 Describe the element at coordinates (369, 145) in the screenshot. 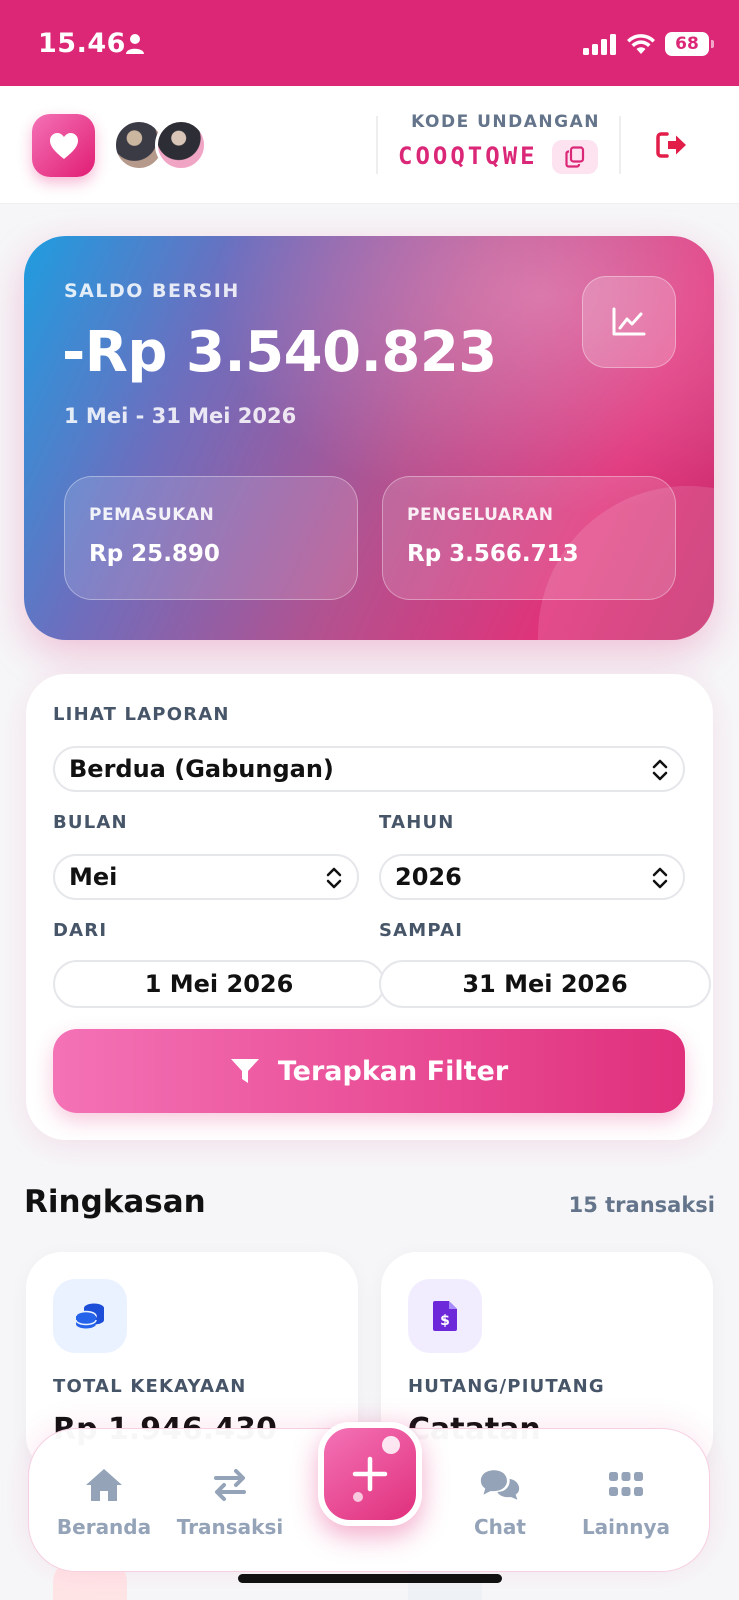

I see `app-header: KODE UNDANGAN COOQTQWE` at that location.